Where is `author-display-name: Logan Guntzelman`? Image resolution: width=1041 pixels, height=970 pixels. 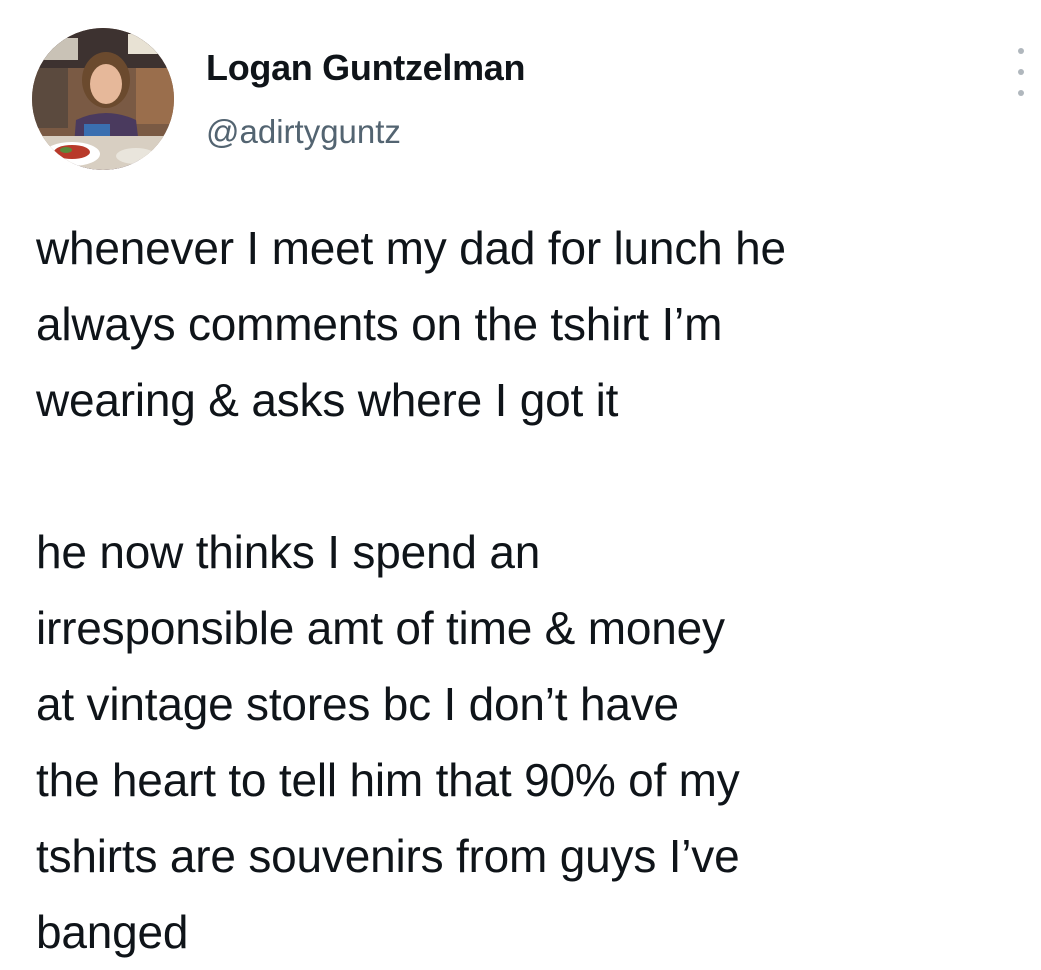 author-display-name: Logan Guntzelman is located at coordinates (366, 68).